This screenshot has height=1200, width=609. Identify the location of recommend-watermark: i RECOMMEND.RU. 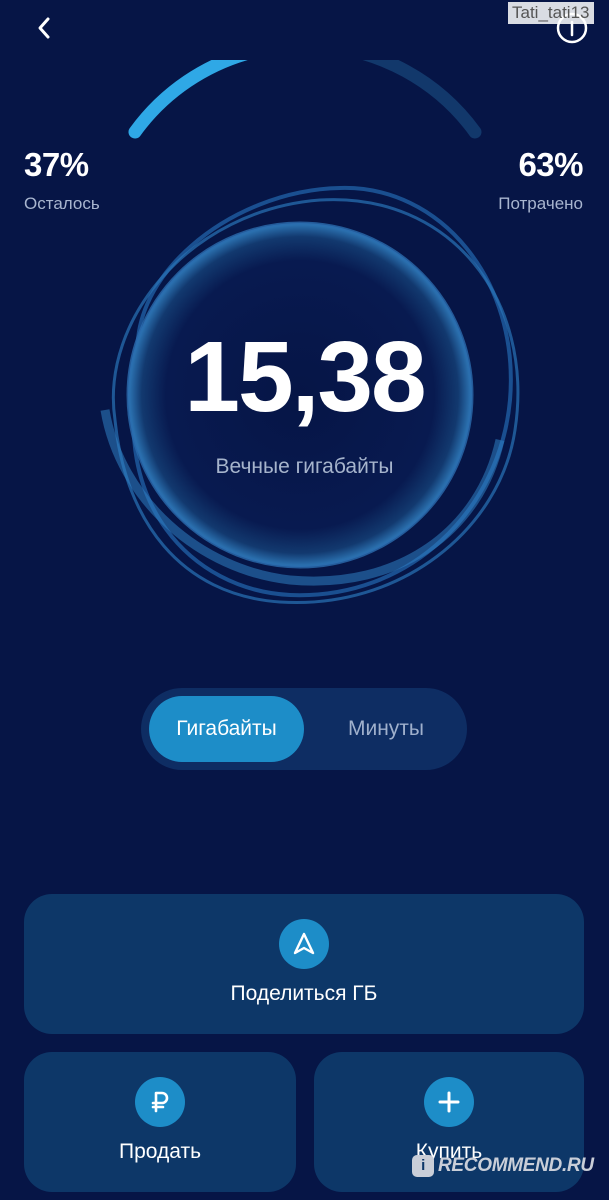
(503, 1166).